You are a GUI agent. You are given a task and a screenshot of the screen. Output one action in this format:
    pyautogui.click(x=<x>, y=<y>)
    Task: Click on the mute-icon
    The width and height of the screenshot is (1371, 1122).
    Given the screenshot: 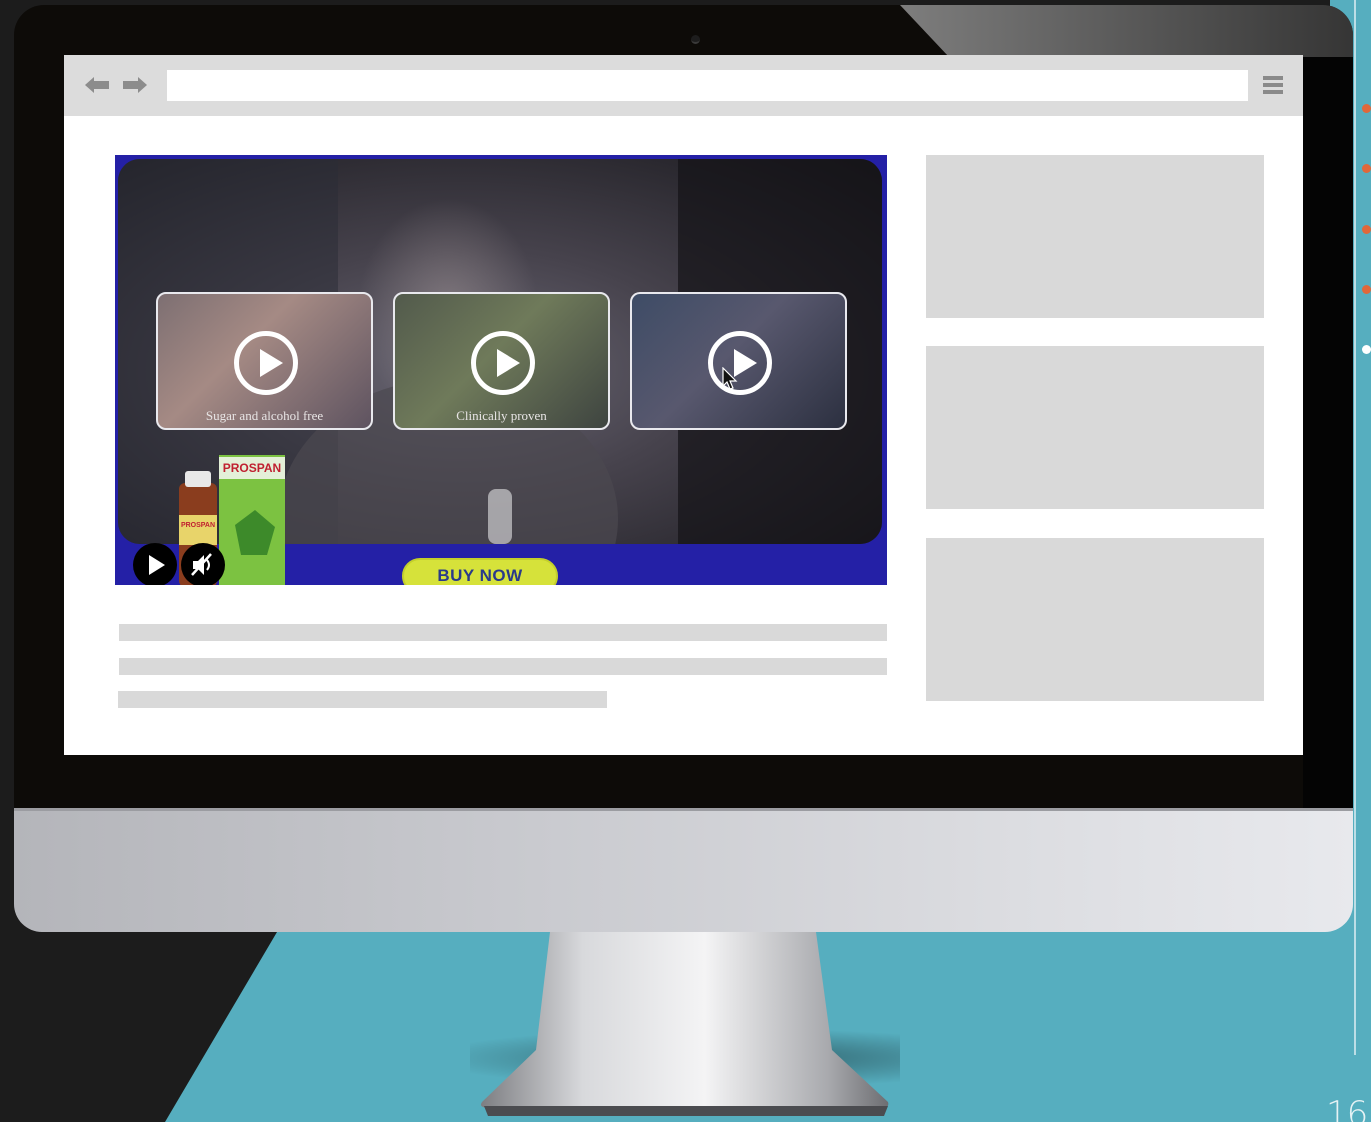 What is the action you would take?
    pyautogui.click(x=201, y=564)
    